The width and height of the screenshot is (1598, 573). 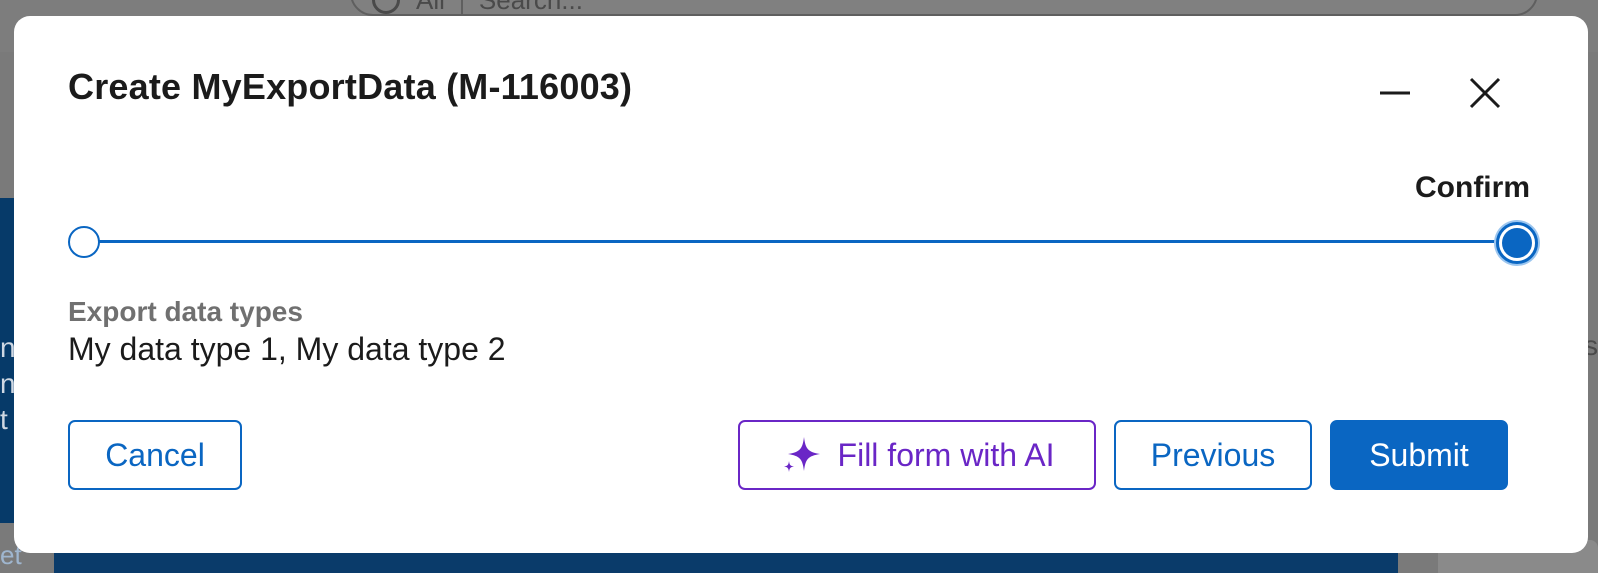 I want to click on background-text-fragment: t, so click(x=4, y=419).